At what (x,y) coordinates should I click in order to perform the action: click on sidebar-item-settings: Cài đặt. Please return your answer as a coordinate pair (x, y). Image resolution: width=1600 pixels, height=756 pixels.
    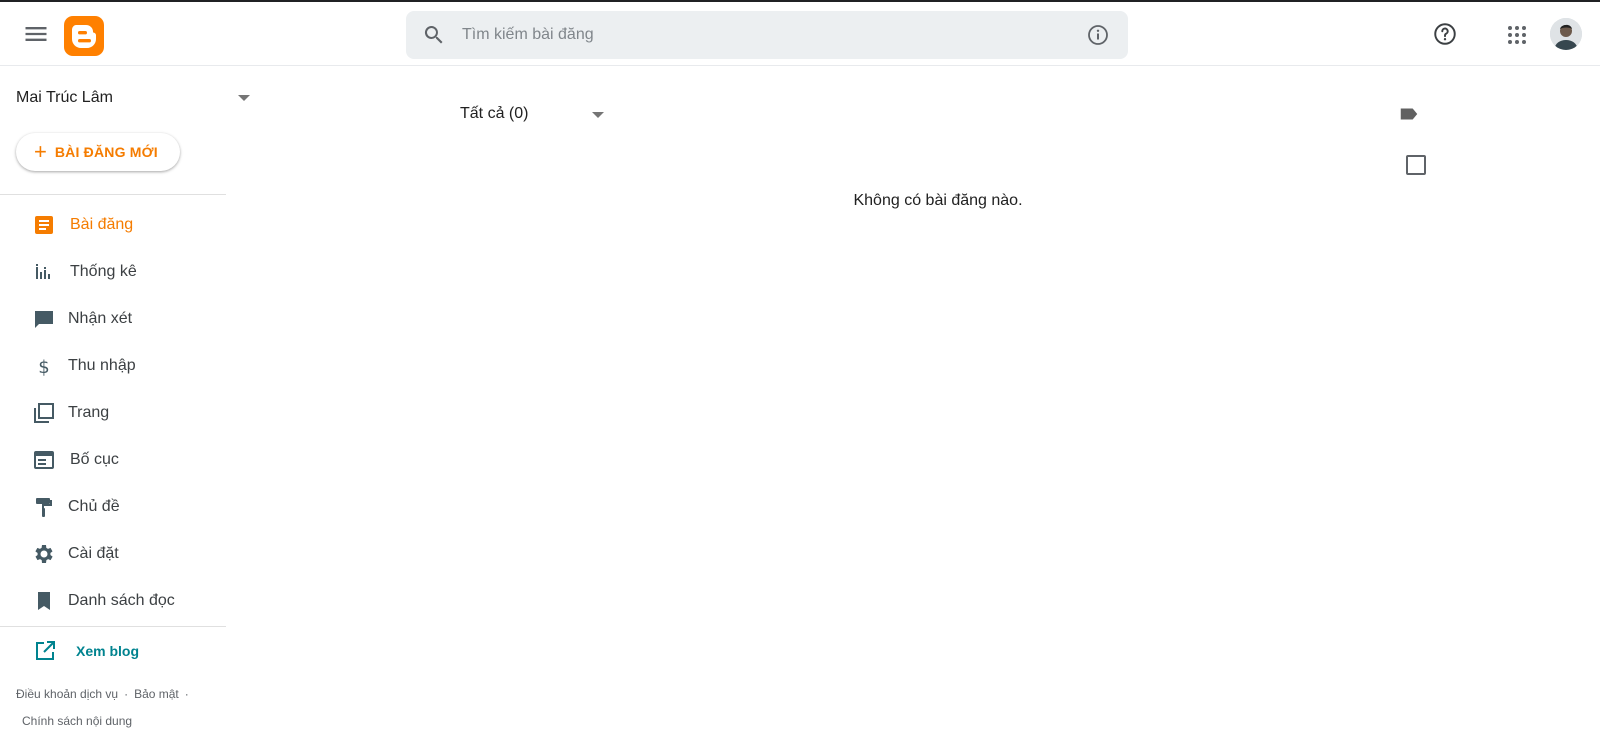
    Looking at the image, I should click on (113, 554).